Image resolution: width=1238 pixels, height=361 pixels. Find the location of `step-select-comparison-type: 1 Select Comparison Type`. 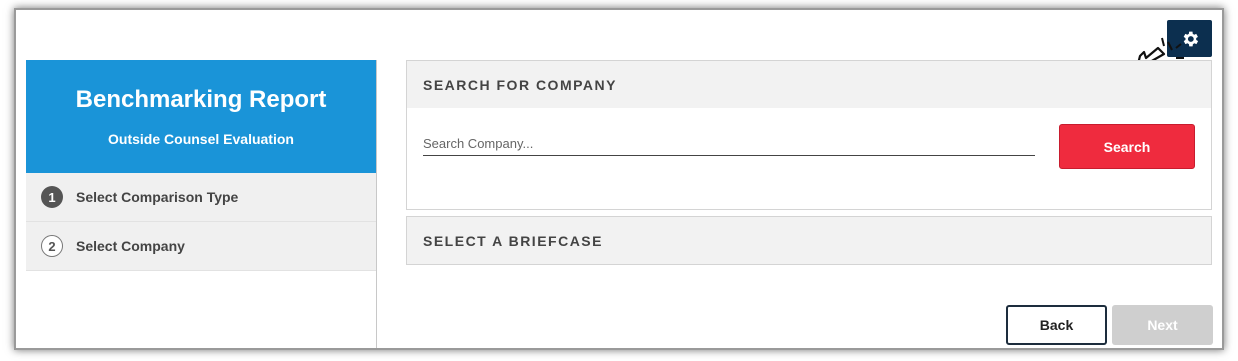

step-select-comparison-type: 1 Select Comparison Type is located at coordinates (201, 197).